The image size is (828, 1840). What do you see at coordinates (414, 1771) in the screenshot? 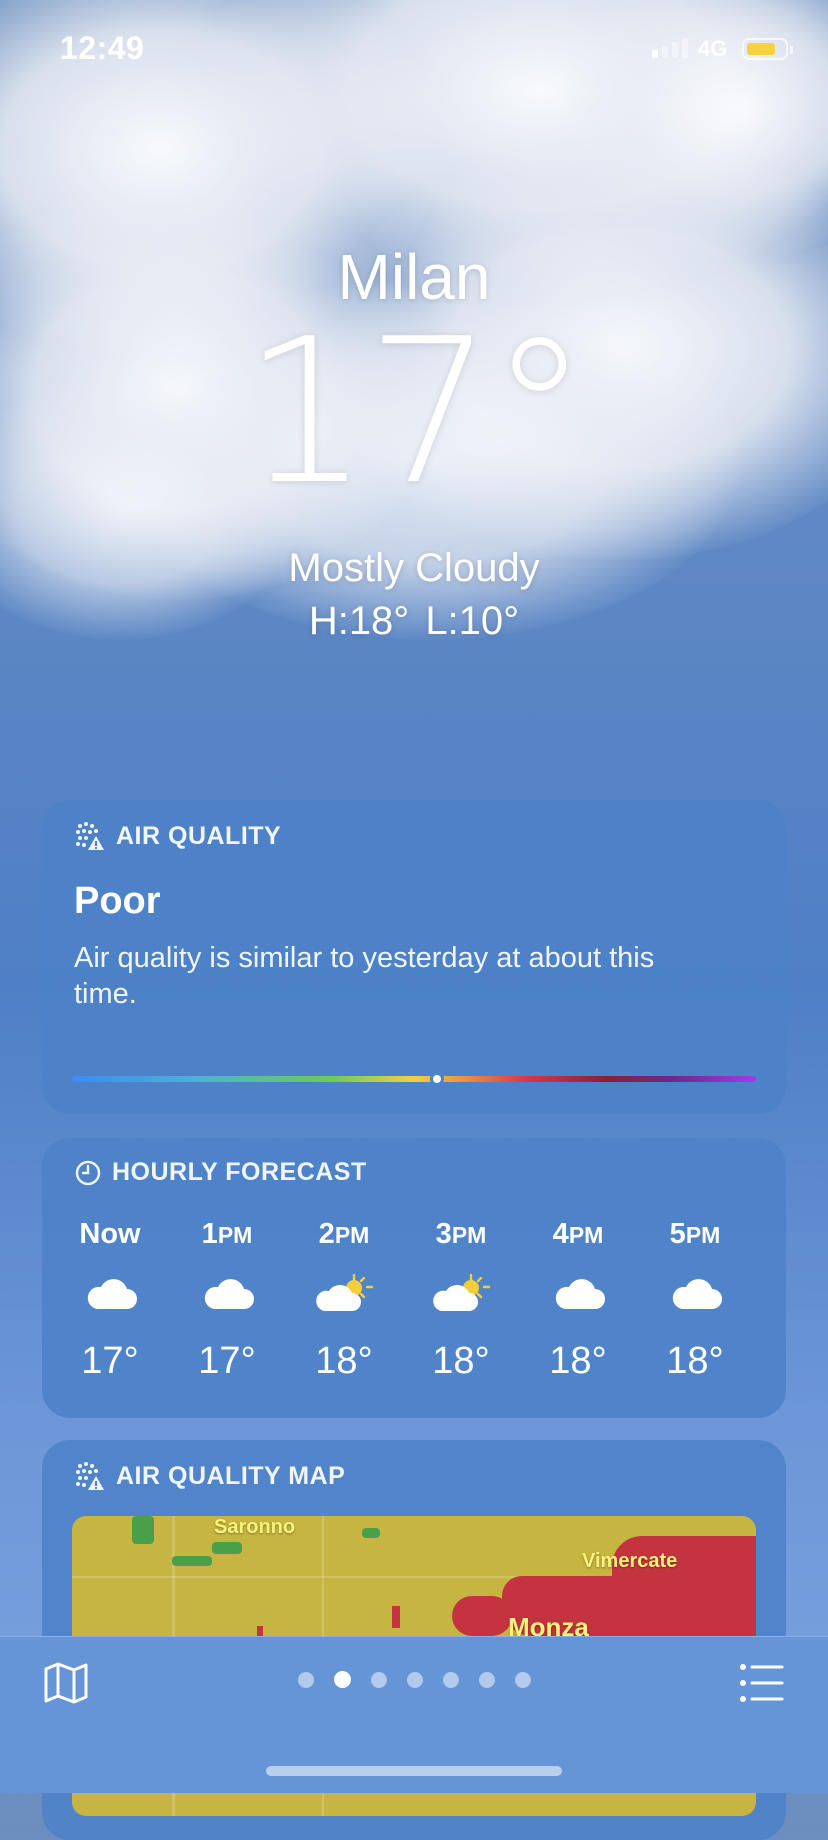
I see `home-indicator` at bounding box center [414, 1771].